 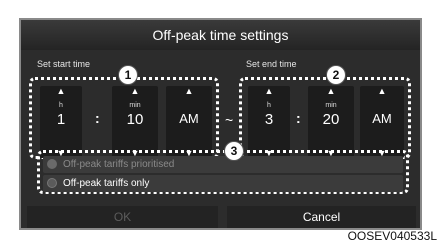 What do you see at coordinates (61, 91) in the screenshot?
I see `start-hour-up-icon: ▲` at bounding box center [61, 91].